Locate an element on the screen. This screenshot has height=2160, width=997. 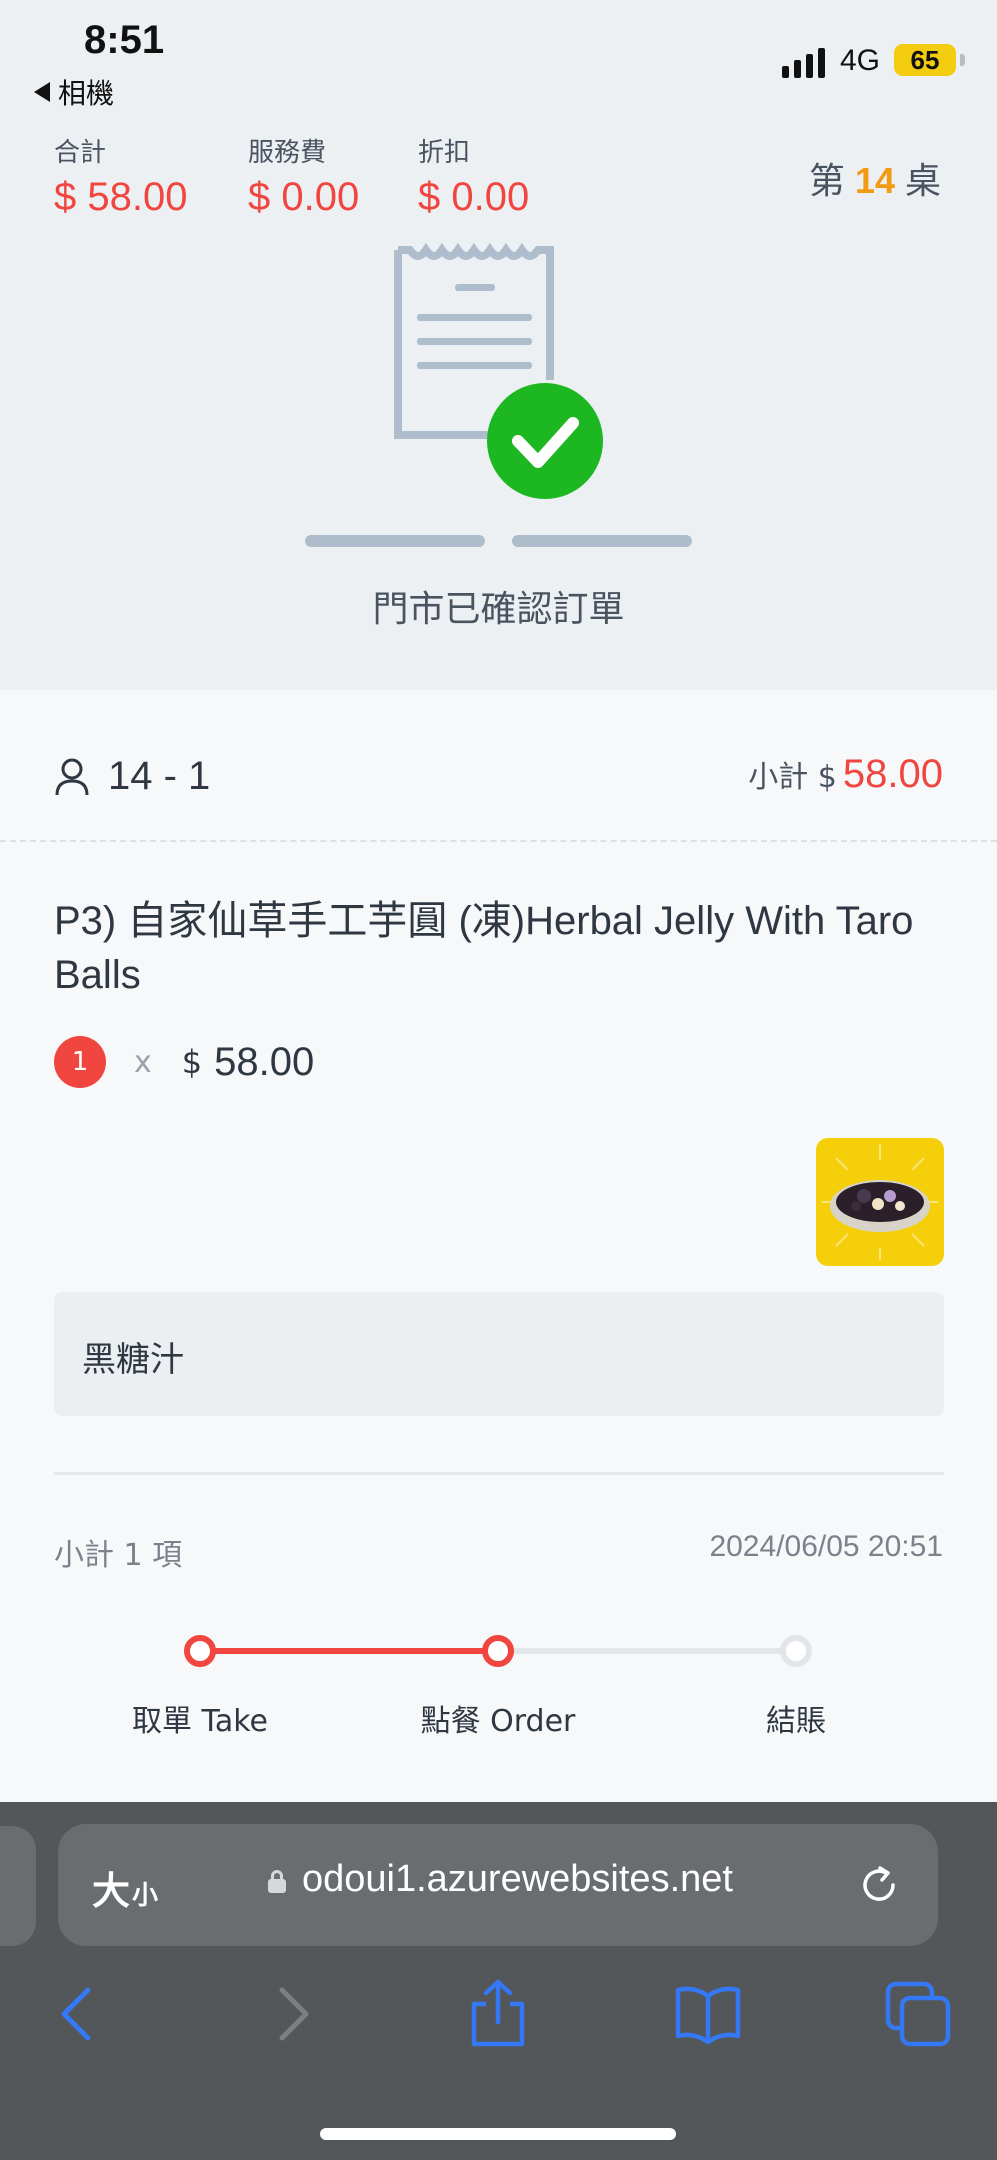
lock-icon is located at coordinates (277, 1881).